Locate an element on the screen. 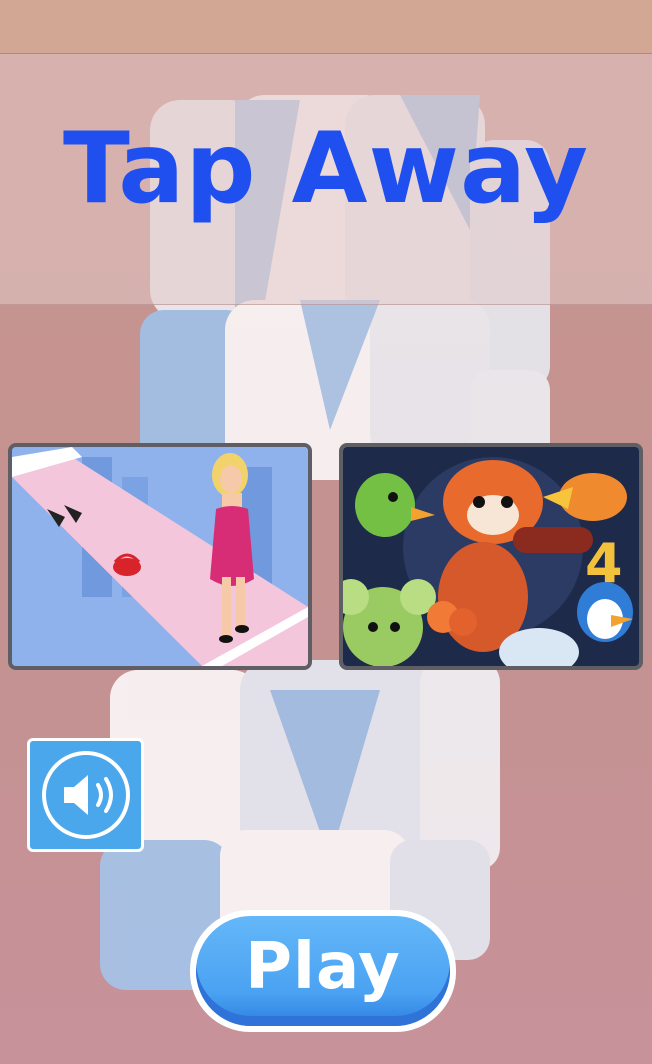 Image resolution: width=652 pixels, height=1064 pixels. sound-toggle-button is located at coordinates (85, 795).